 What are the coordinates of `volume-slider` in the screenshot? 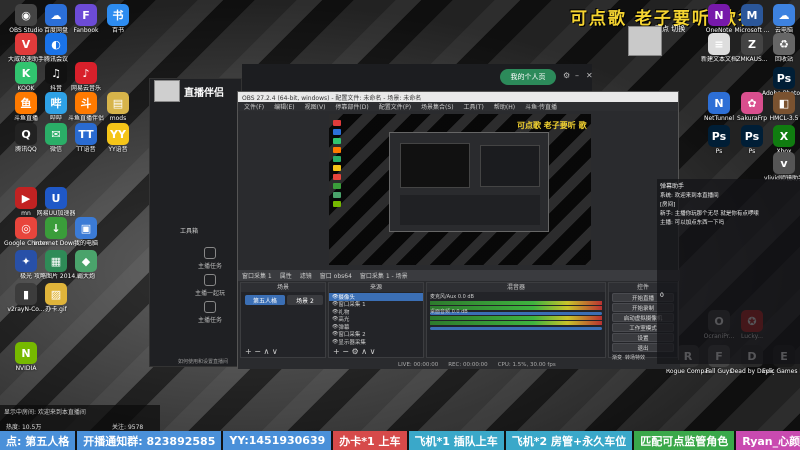 It's located at (516, 328).